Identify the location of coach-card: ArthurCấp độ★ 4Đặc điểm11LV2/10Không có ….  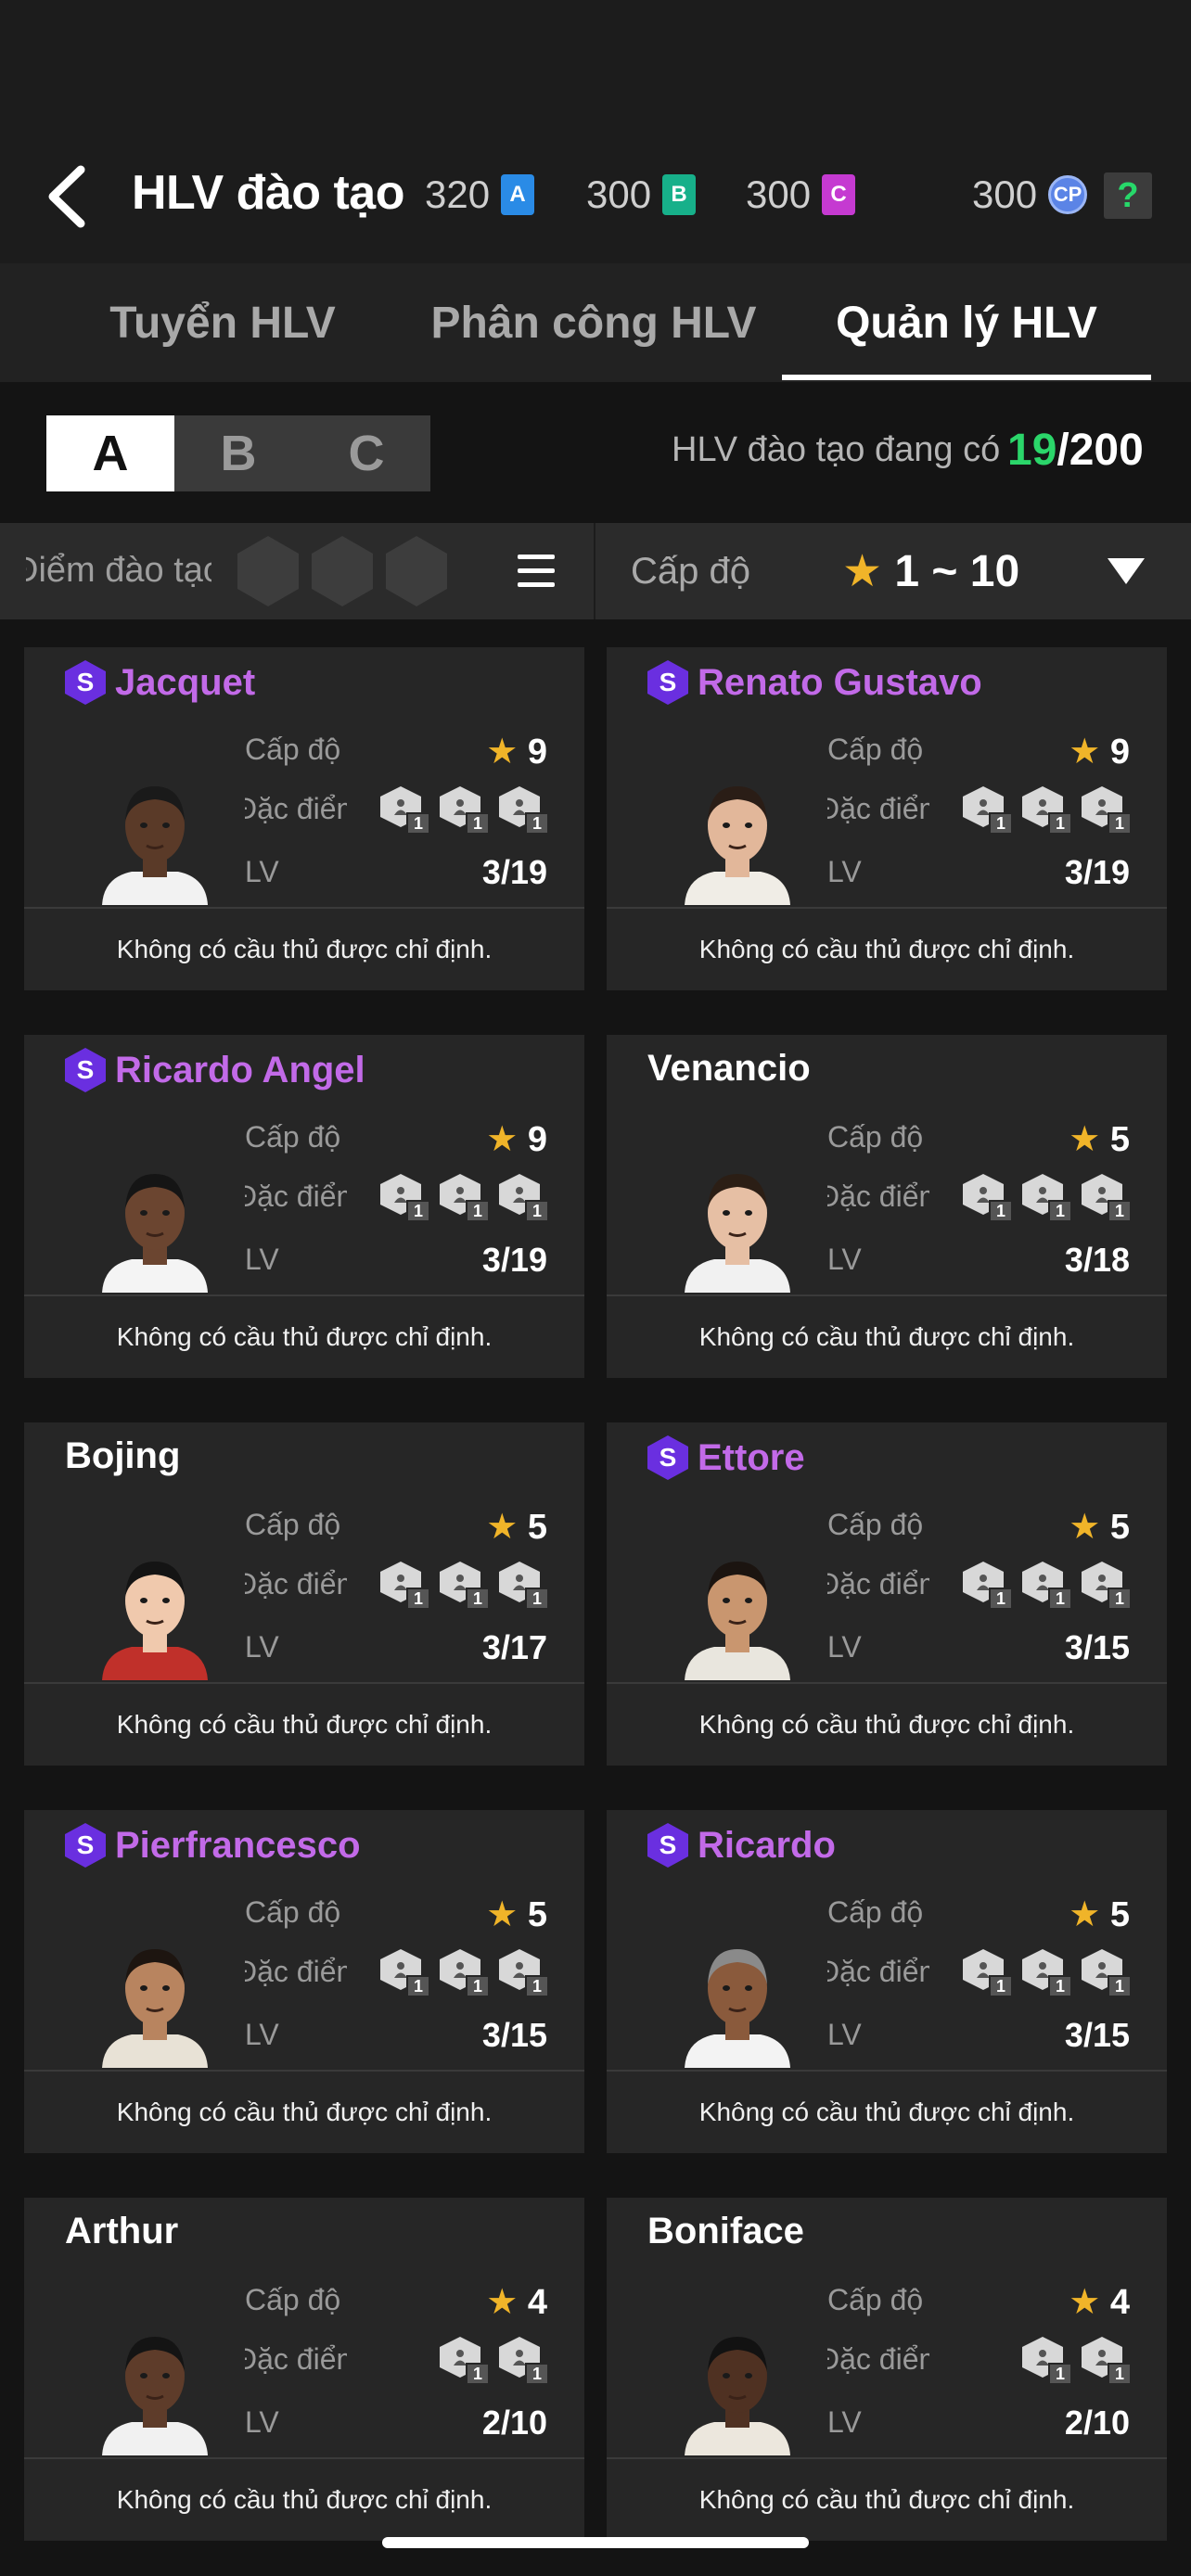
(304, 2369).